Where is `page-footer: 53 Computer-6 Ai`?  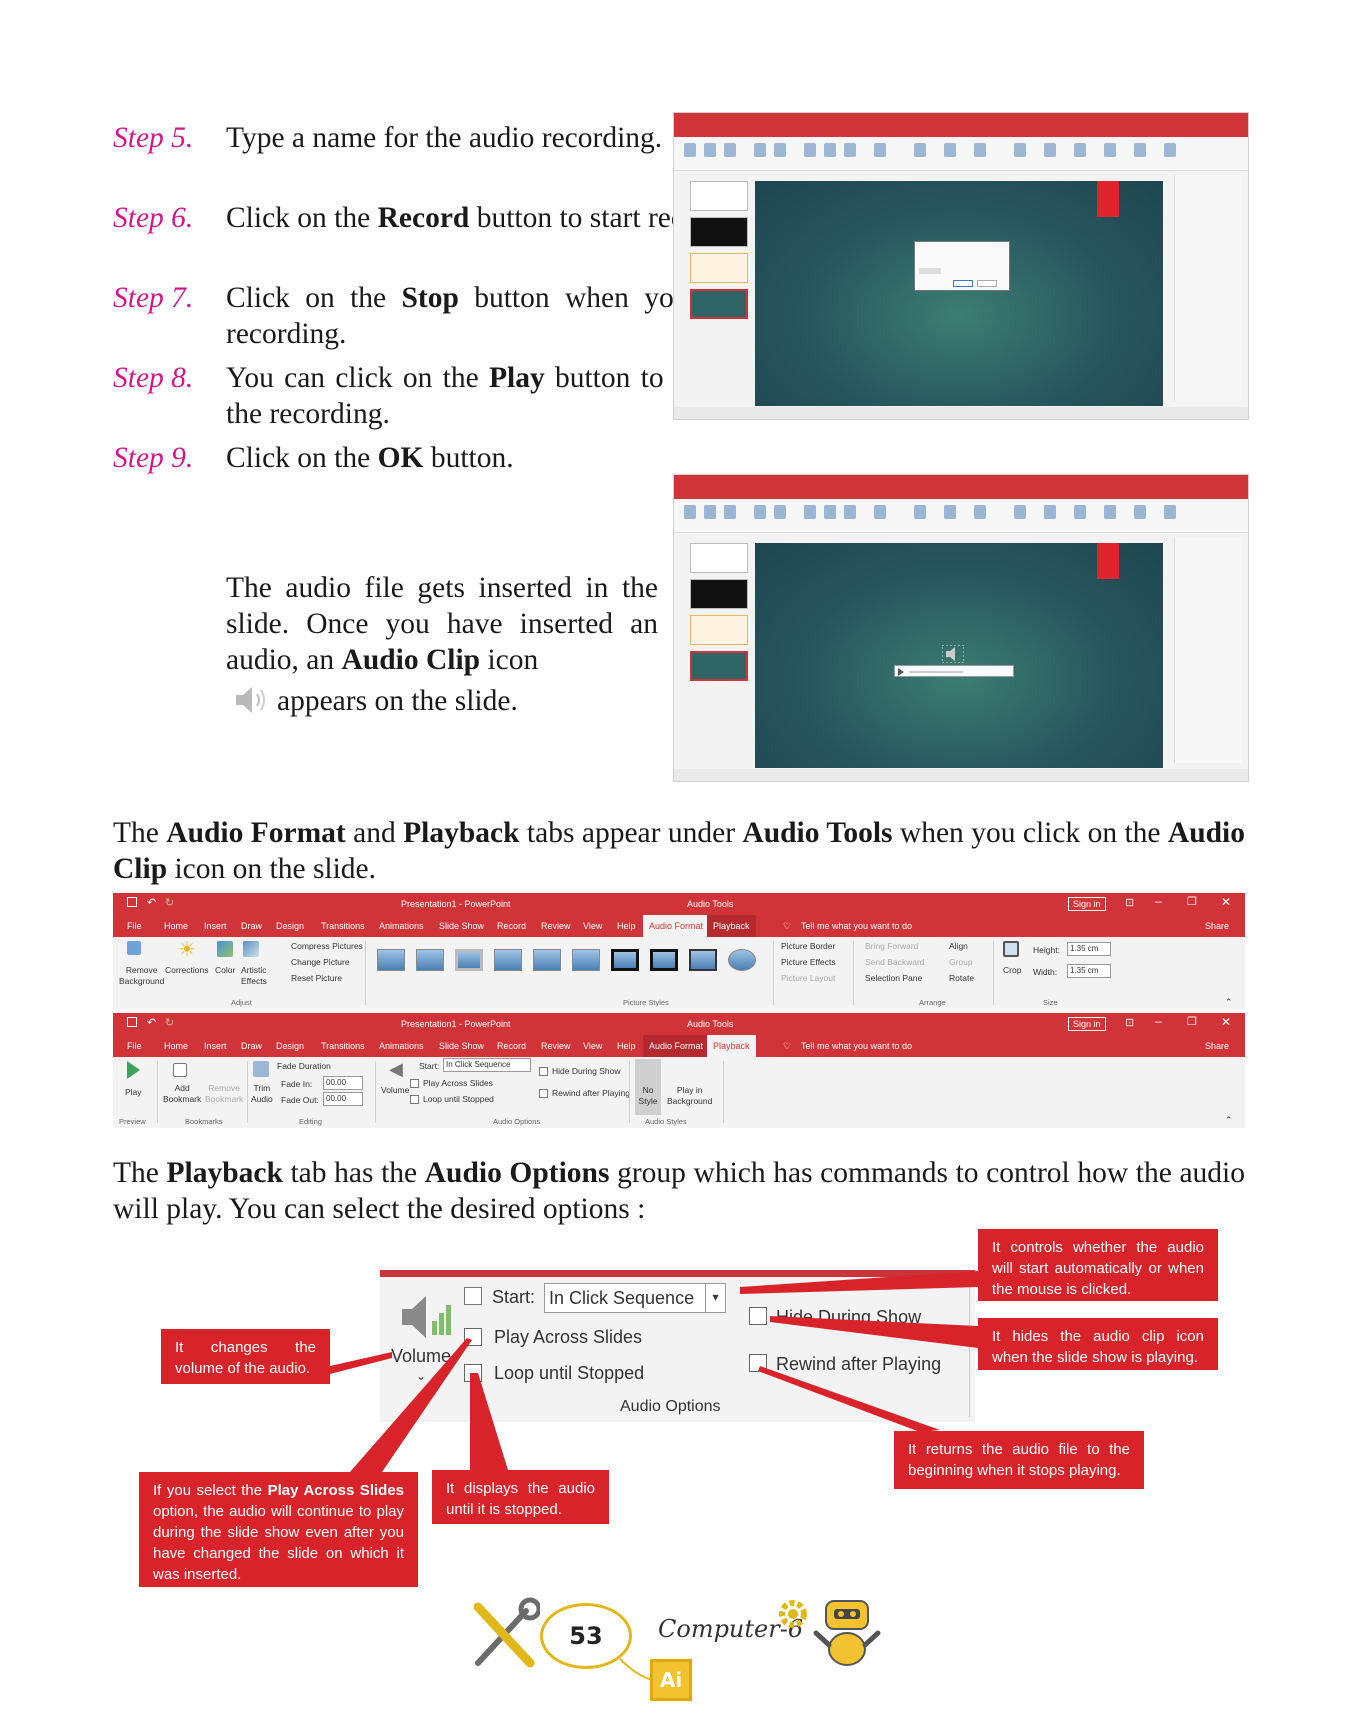 page-footer: 53 Computer-6 Ai is located at coordinates (685, 1659).